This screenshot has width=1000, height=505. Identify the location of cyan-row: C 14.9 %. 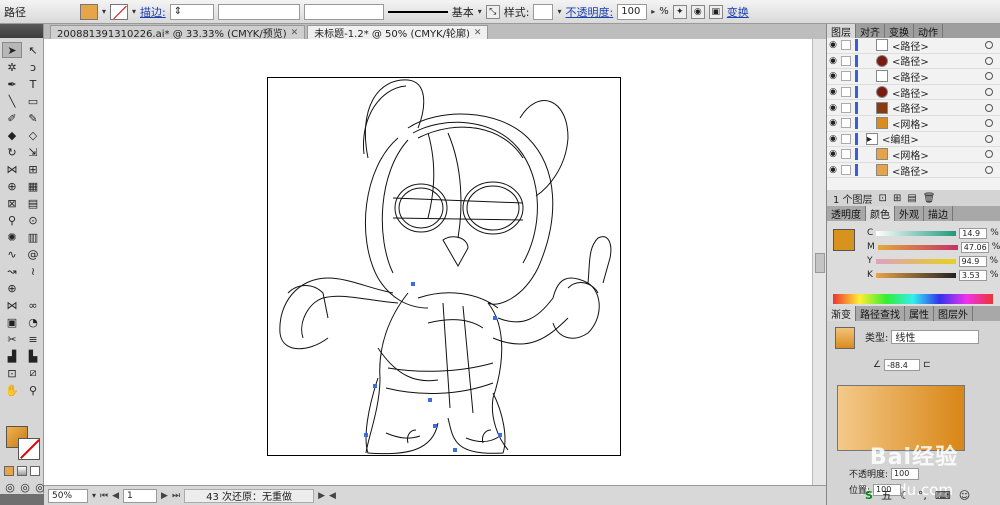
(933, 233).